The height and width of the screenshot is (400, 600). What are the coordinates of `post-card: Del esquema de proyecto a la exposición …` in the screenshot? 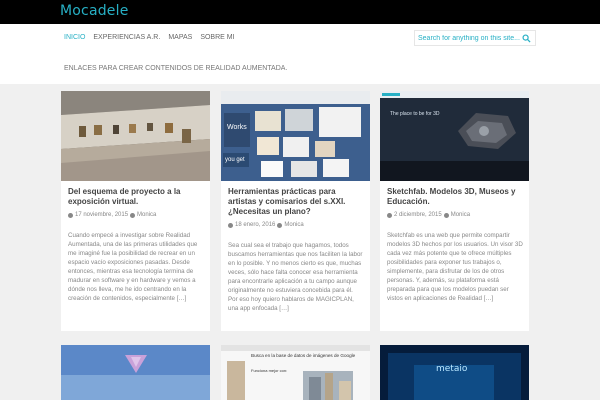 It's located at (135, 211).